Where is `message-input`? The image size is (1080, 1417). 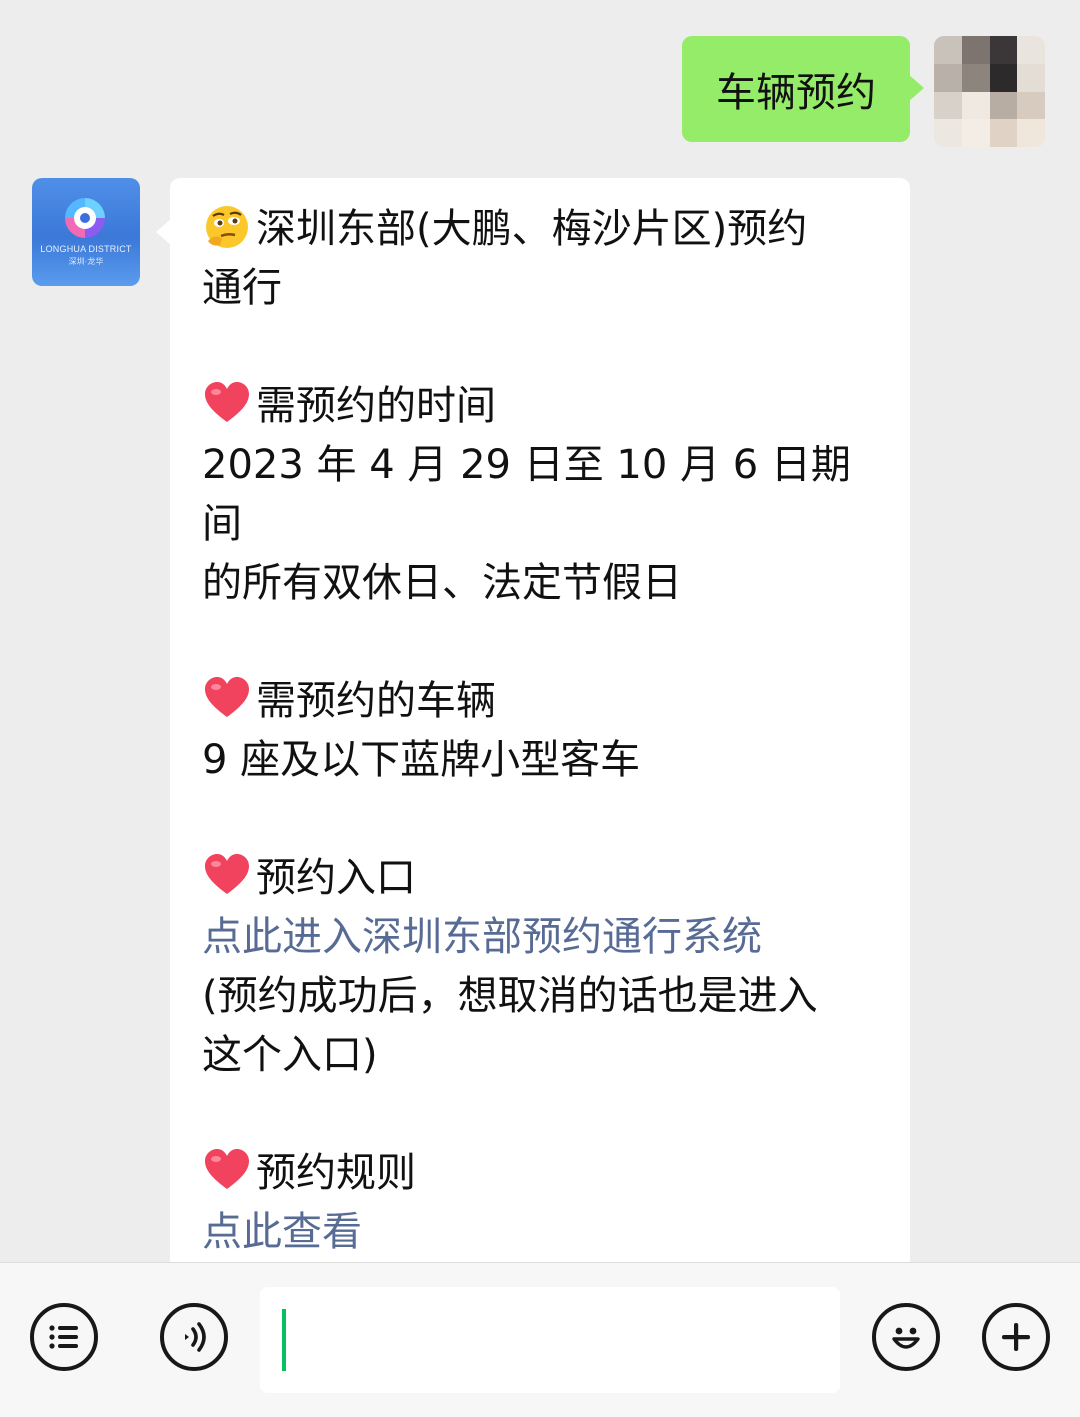
message-input is located at coordinates (550, 1340).